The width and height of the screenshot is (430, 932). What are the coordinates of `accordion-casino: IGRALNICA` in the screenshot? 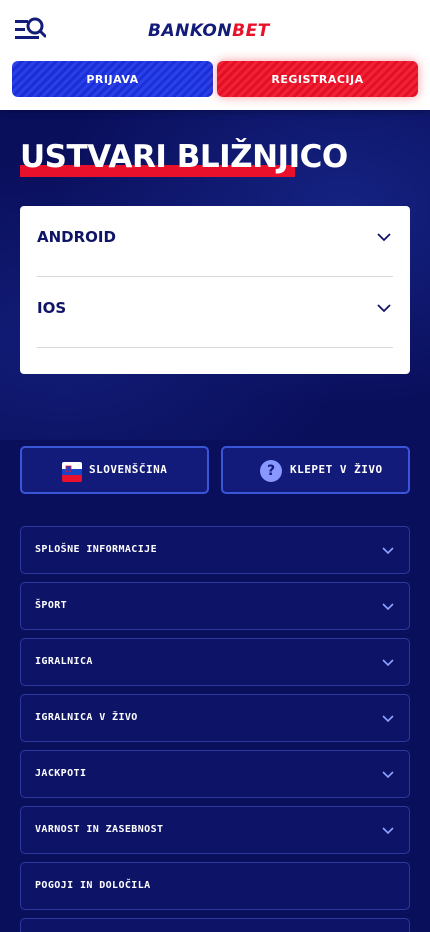 It's located at (215, 662).